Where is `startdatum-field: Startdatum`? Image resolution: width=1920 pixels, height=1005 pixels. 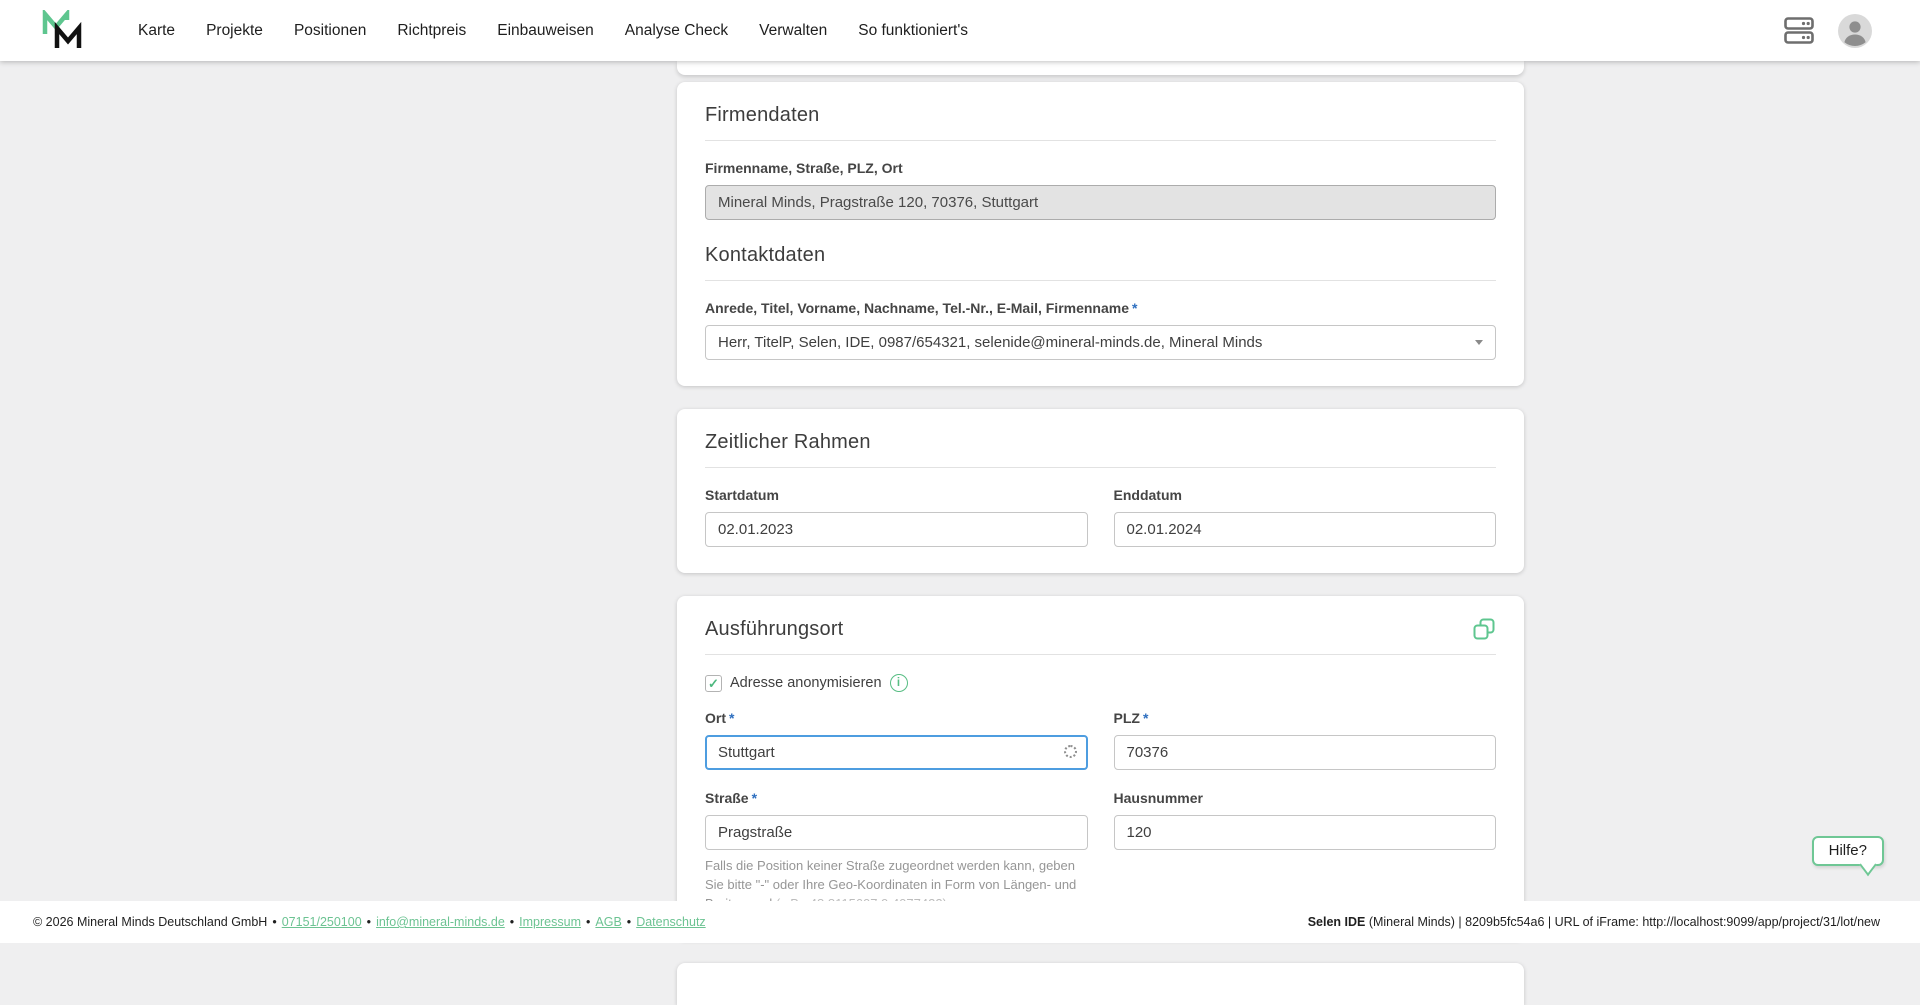 startdatum-field: Startdatum is located at coordinates (896, 517).